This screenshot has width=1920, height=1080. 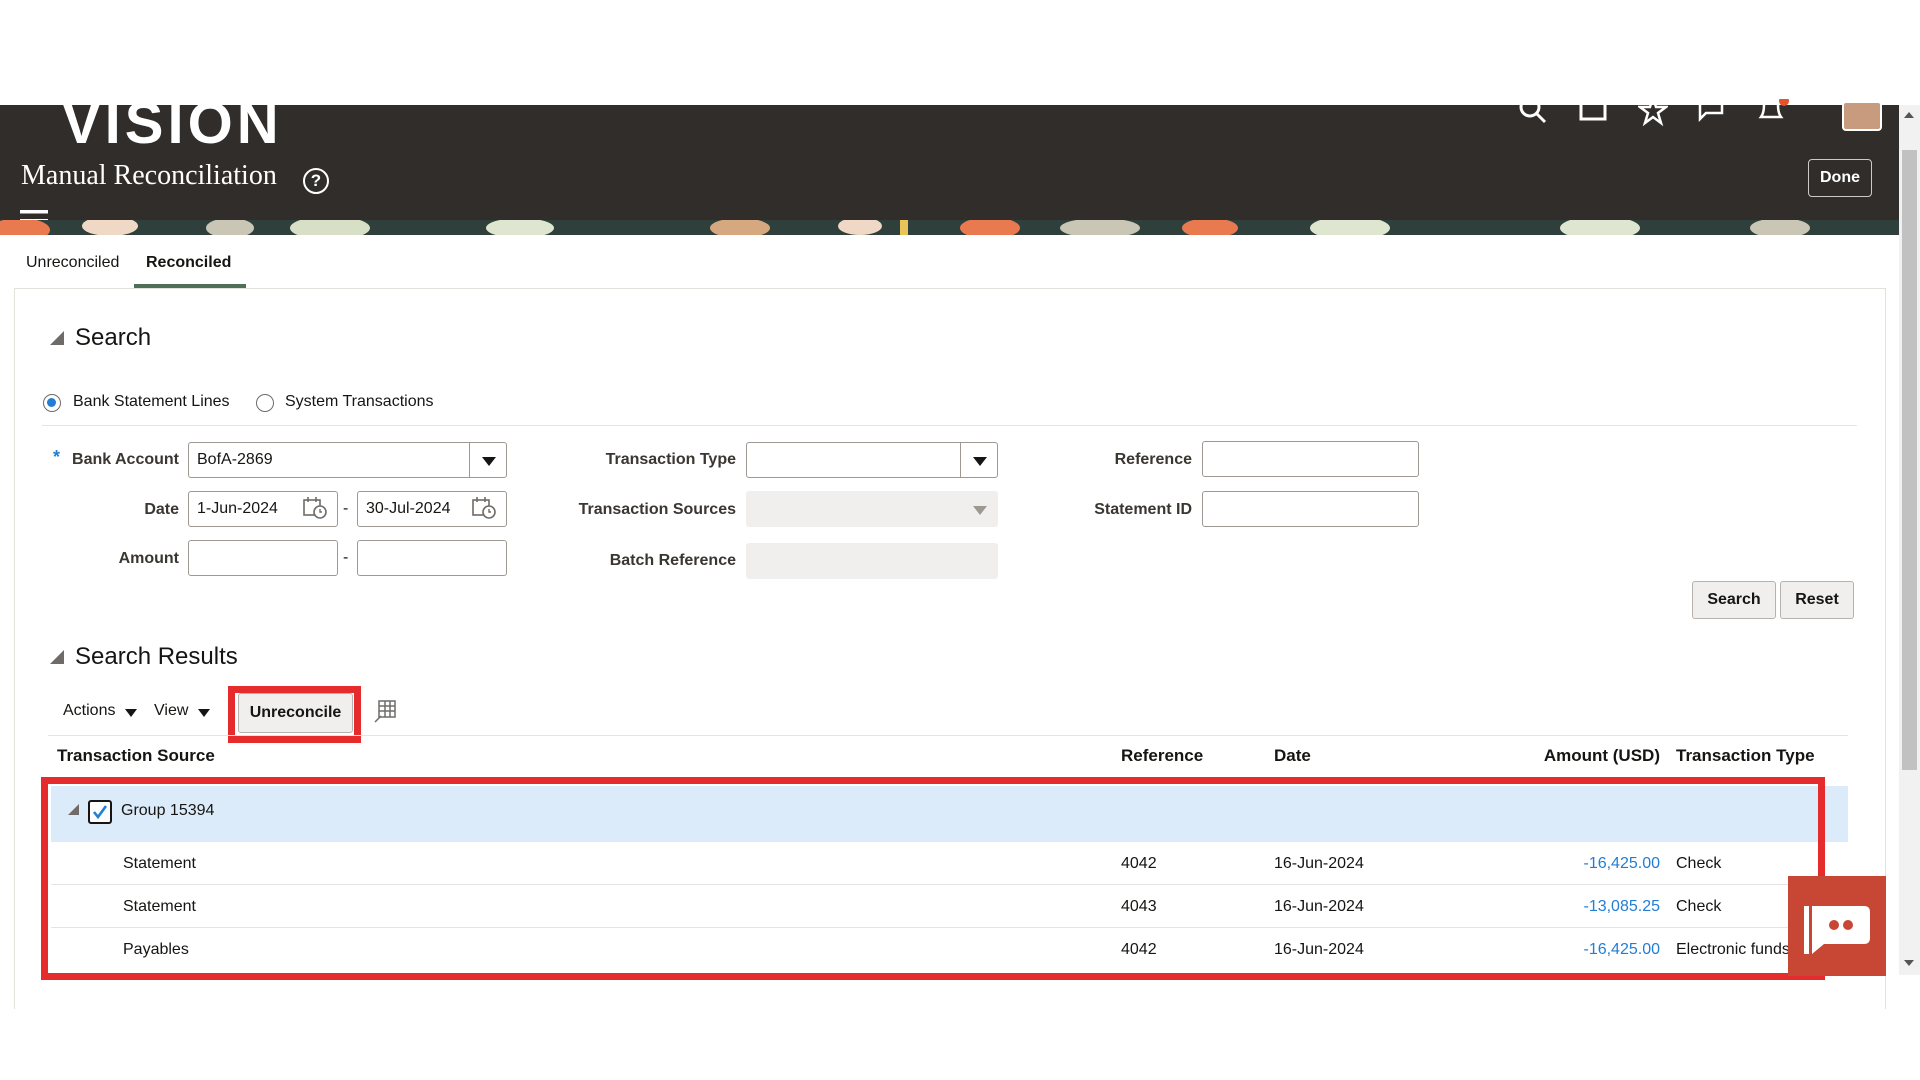 What do you see at coordinates (1310, 509) in the screenshot?
I see `statement-id-field` at bounding box center [1310, 509].